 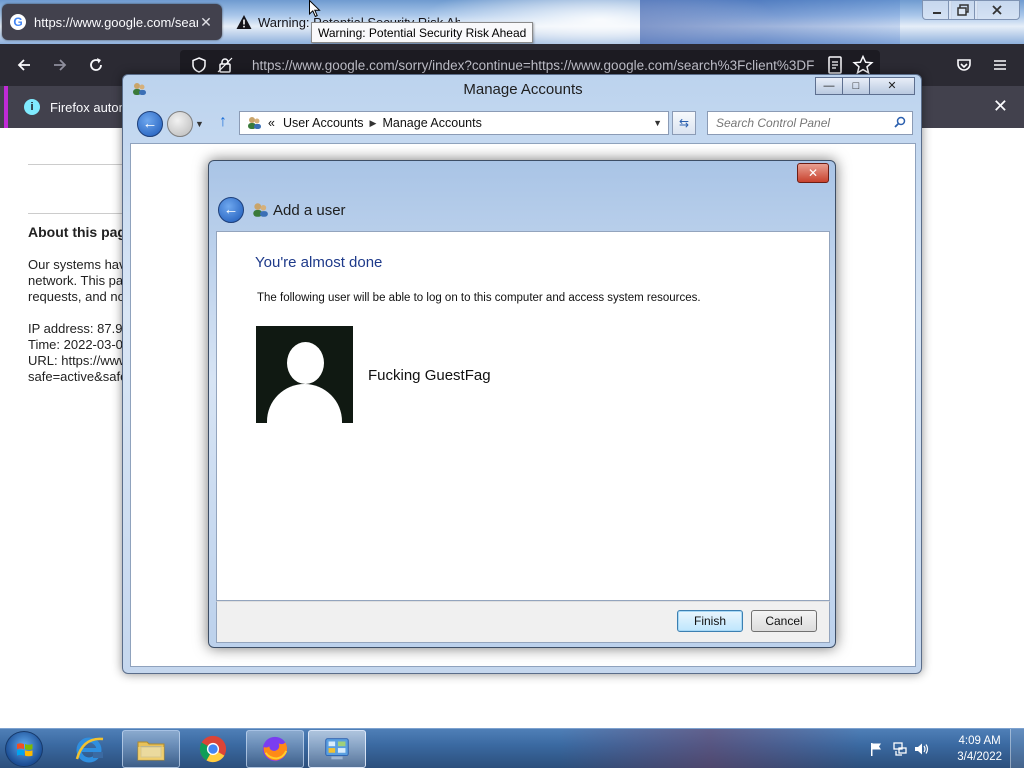 I want to click on close-icon: ✕, so click(x=1000, y=106).